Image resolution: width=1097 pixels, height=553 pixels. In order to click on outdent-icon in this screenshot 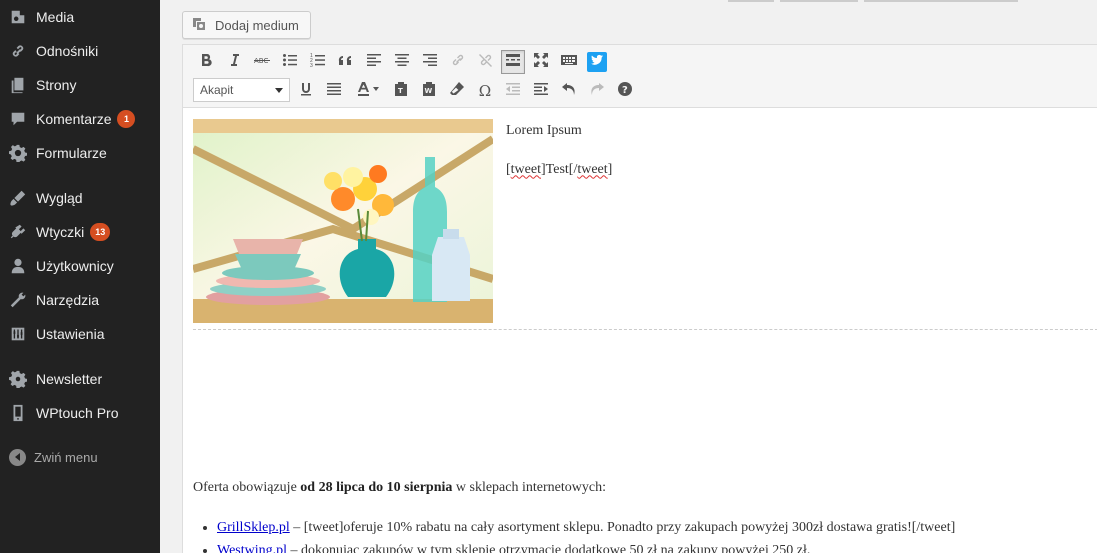, I will do `click(513, 91)`.